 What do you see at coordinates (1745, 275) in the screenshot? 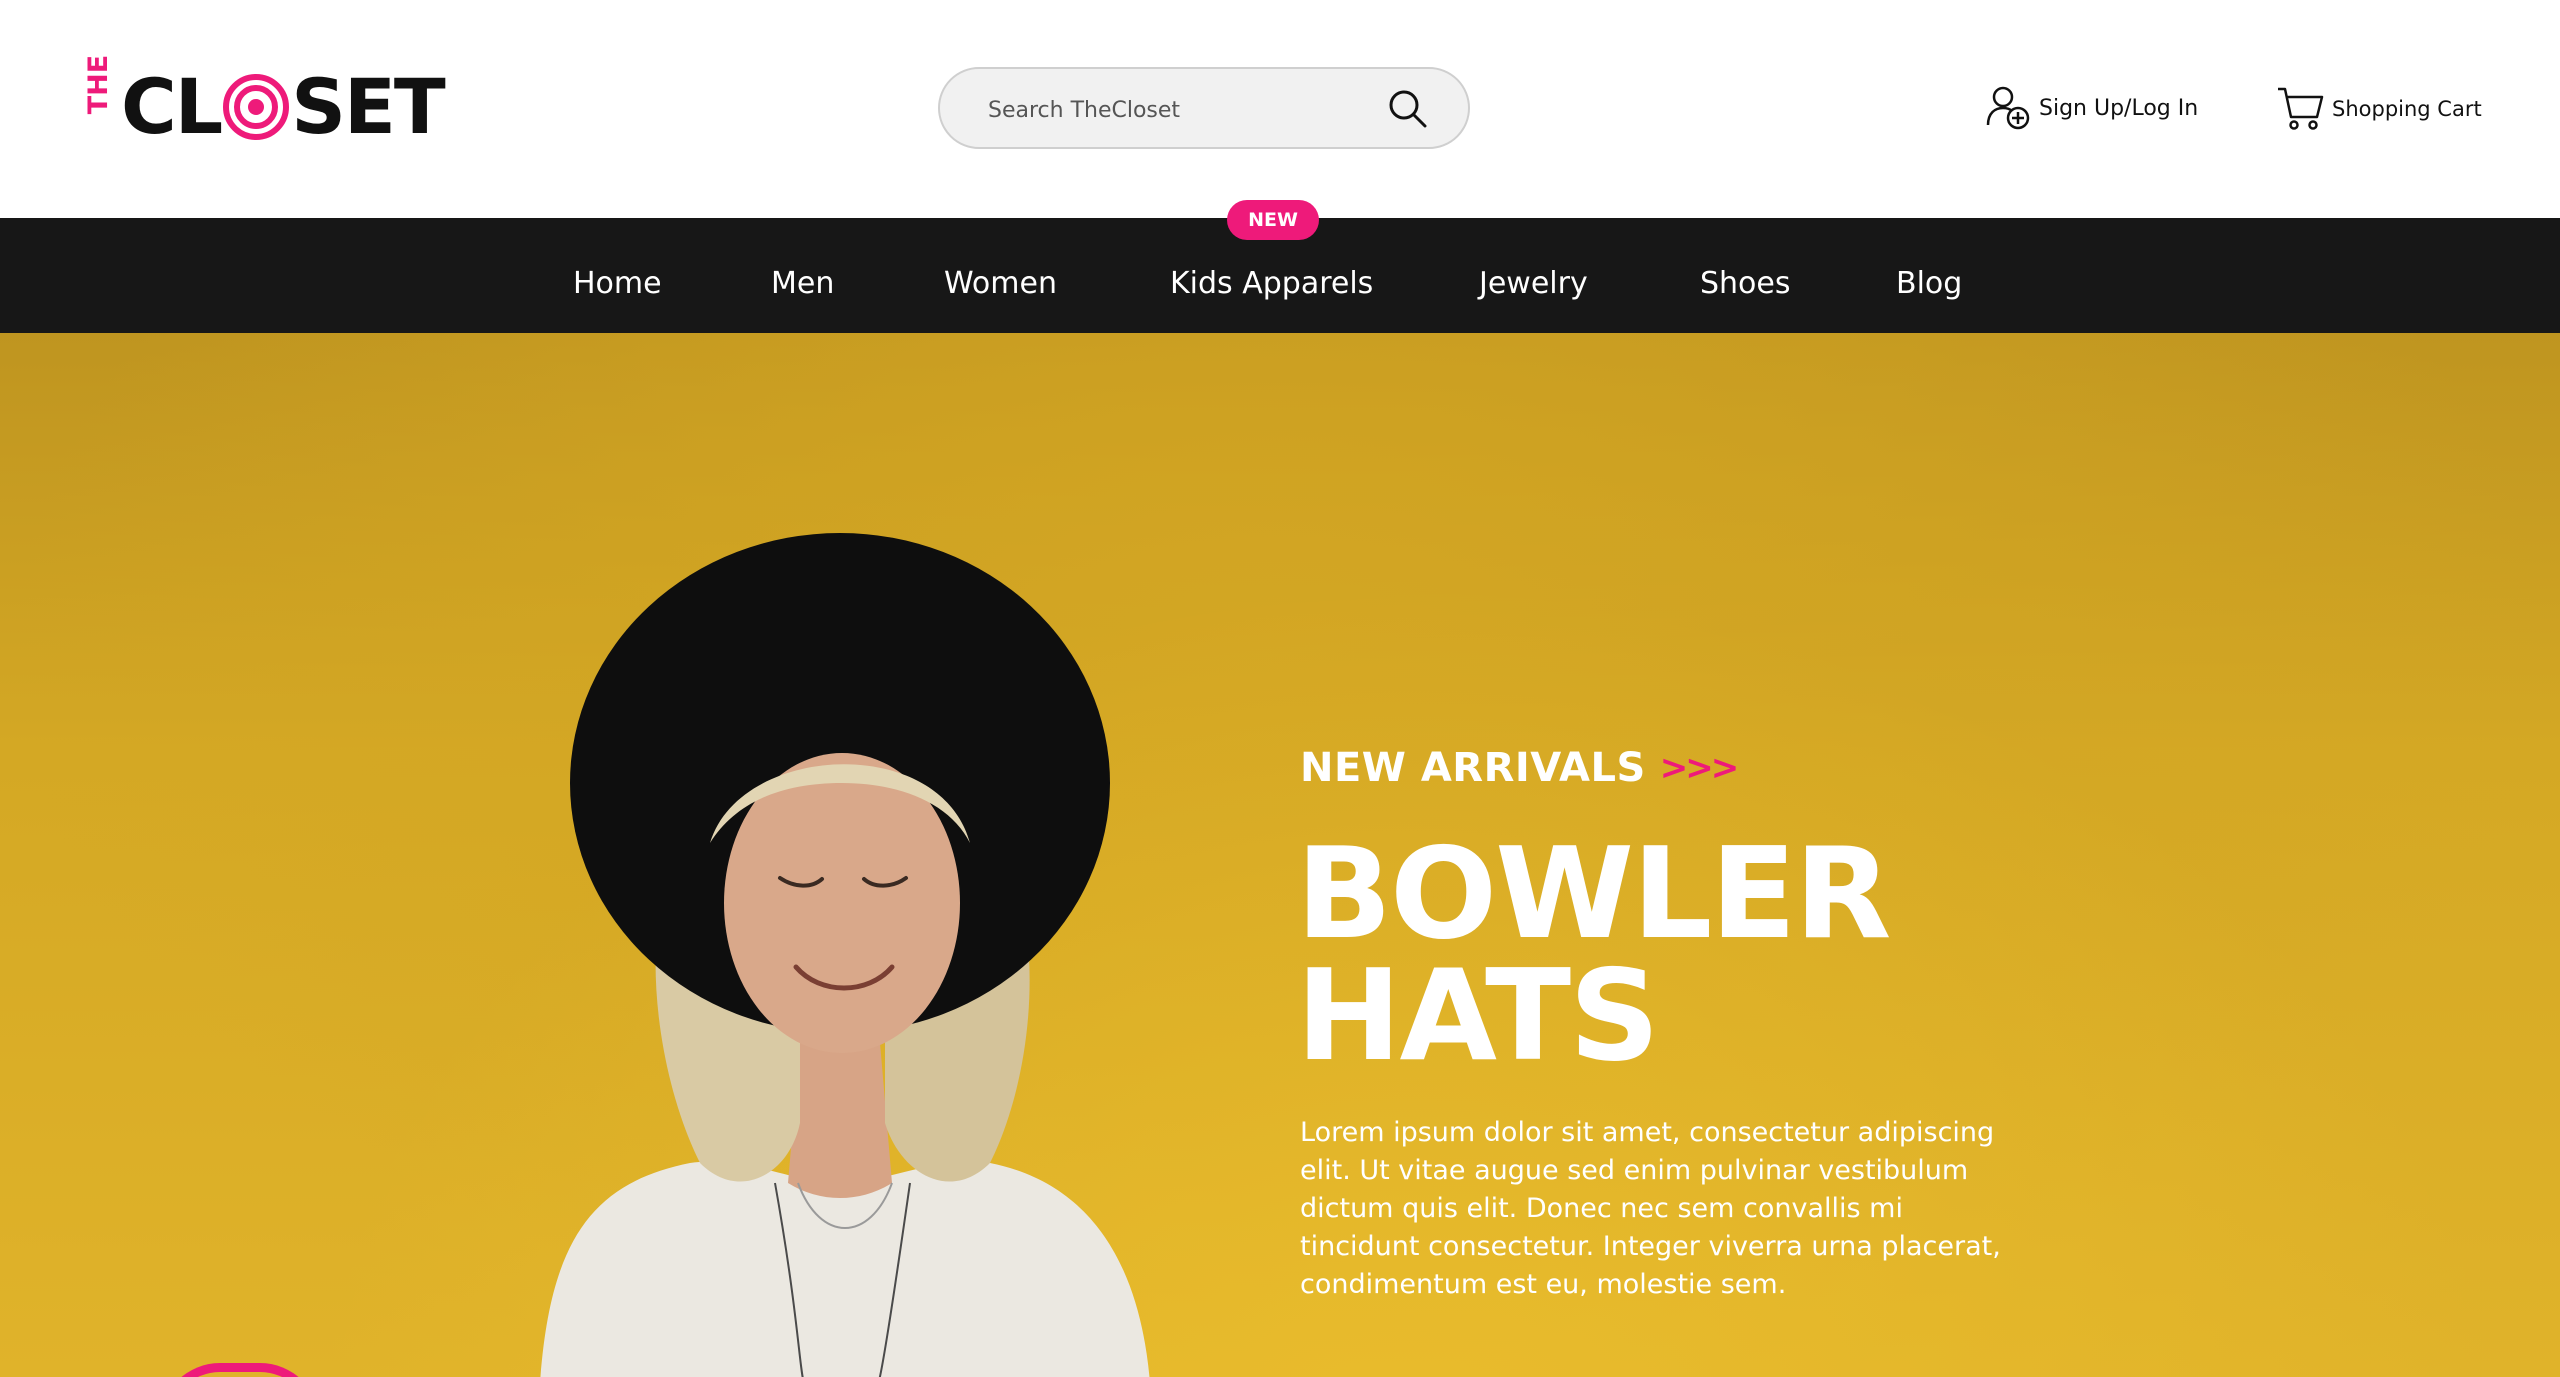
I see `nav-item-shoes: Shoes` at bounding box center [1745, 275].